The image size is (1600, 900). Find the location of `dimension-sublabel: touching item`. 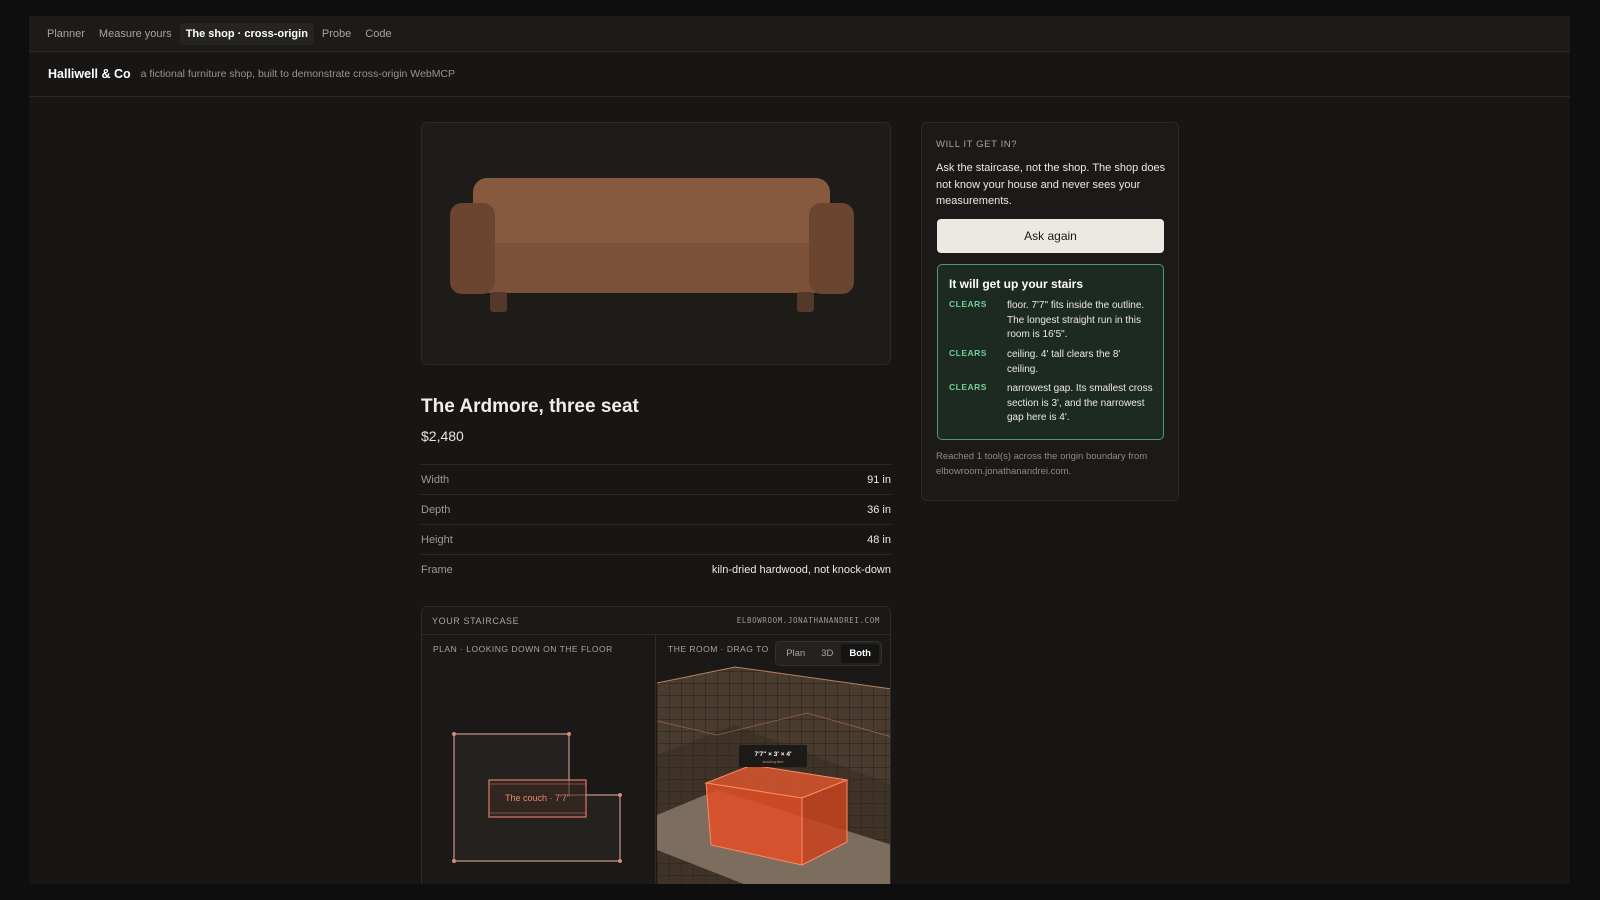

dimension-sublabel: touching item is located at coordinates (773, 762).